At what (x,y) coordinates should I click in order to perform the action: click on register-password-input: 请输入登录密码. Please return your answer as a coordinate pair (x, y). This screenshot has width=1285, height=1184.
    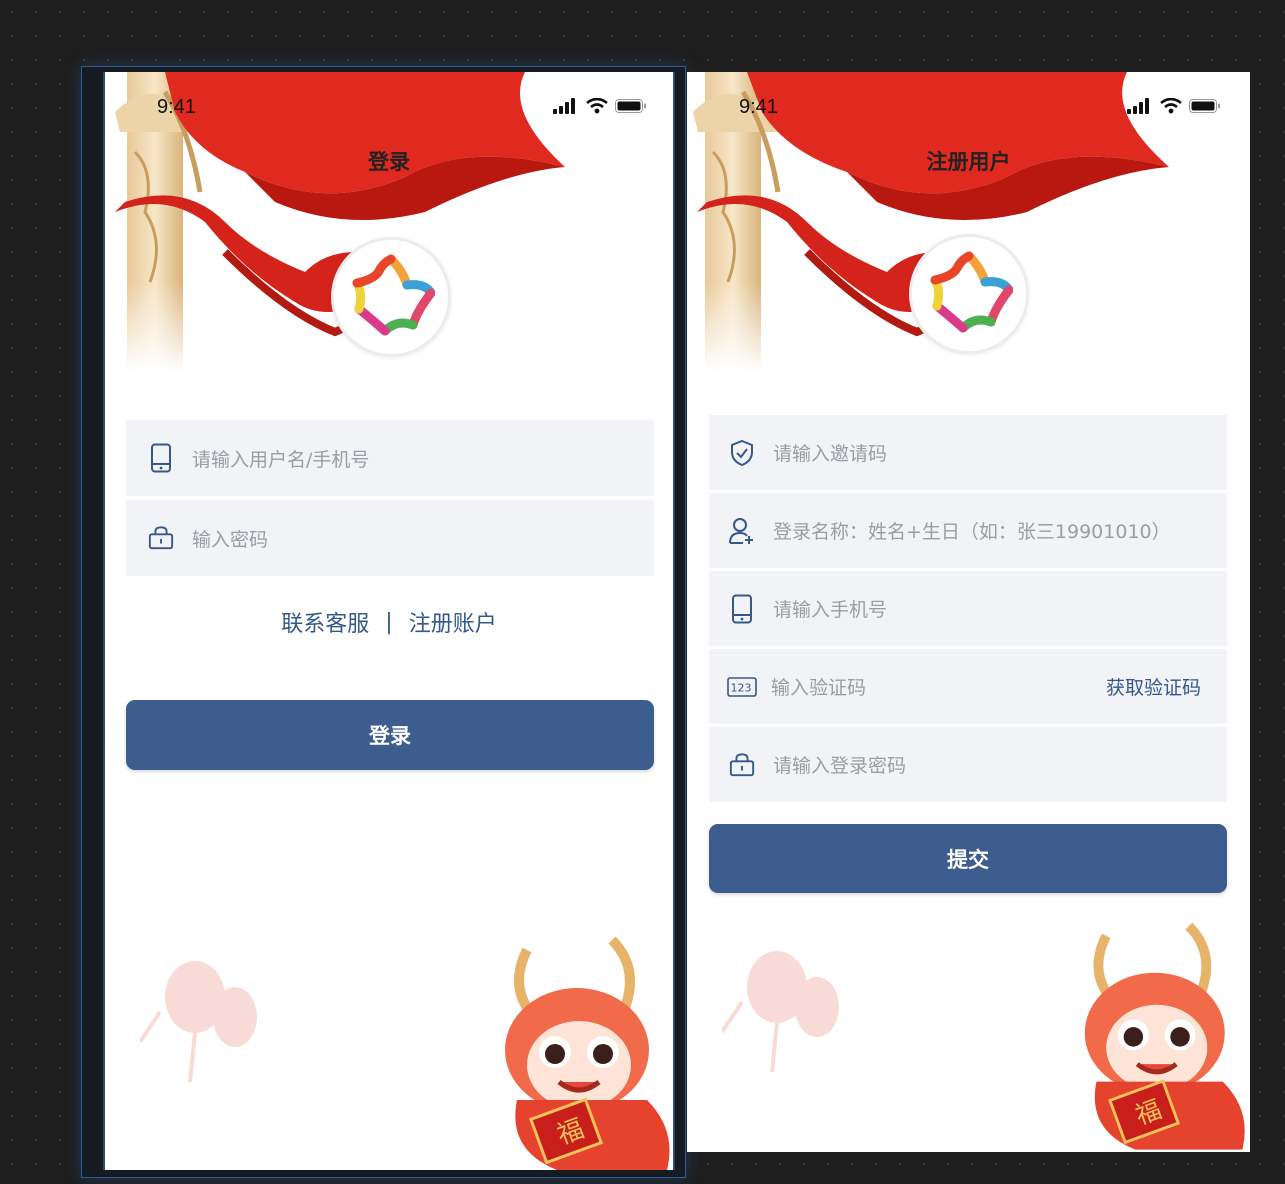
    Looking at the image, I should click on (968, 764).